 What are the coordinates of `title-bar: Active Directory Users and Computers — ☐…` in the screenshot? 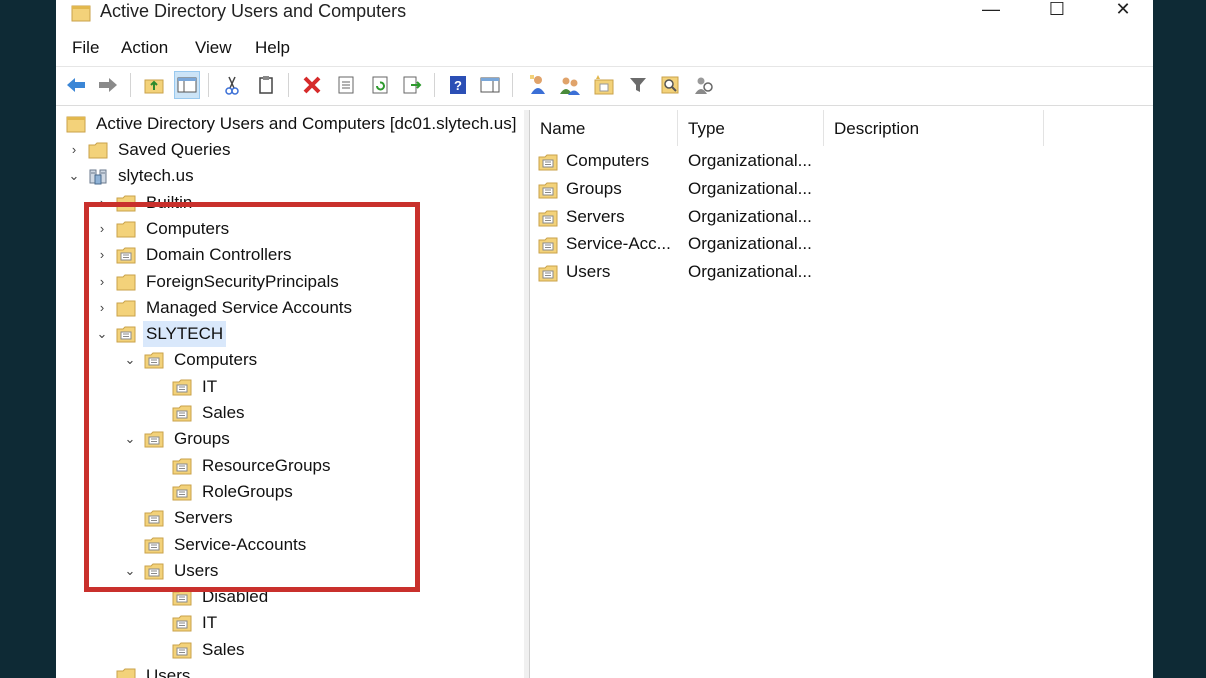 It's located at (604, 15).